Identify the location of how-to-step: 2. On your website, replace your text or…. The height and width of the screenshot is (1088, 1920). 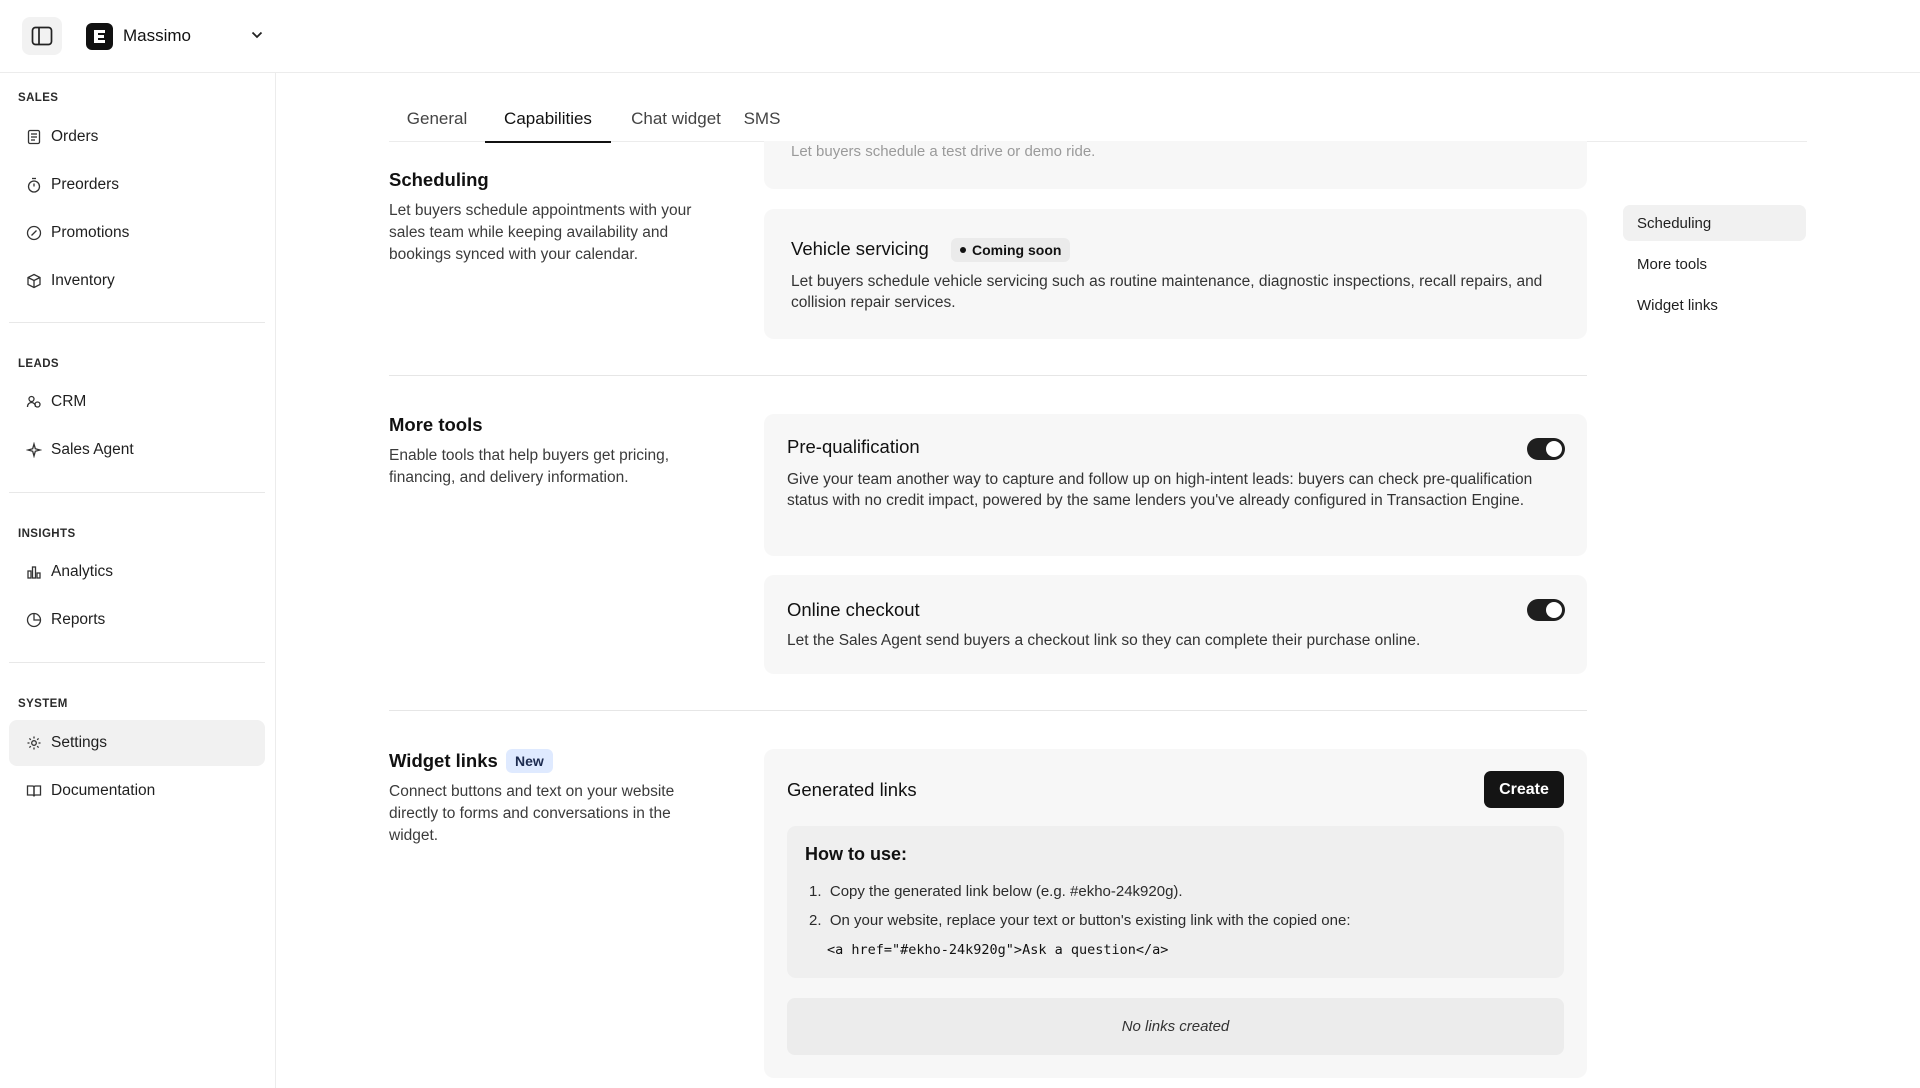
(1080, 920).